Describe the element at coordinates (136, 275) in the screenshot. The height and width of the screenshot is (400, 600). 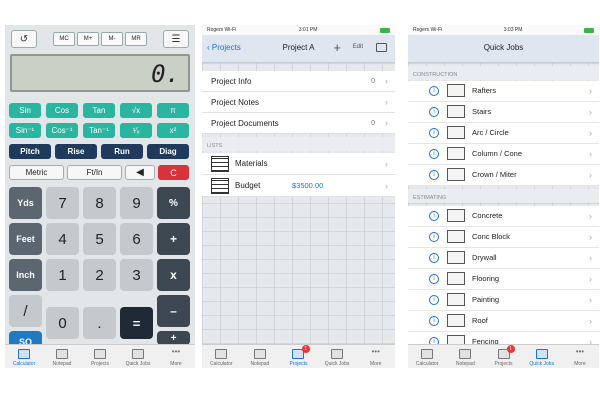
I see `digit-3-key: 3` at that location.